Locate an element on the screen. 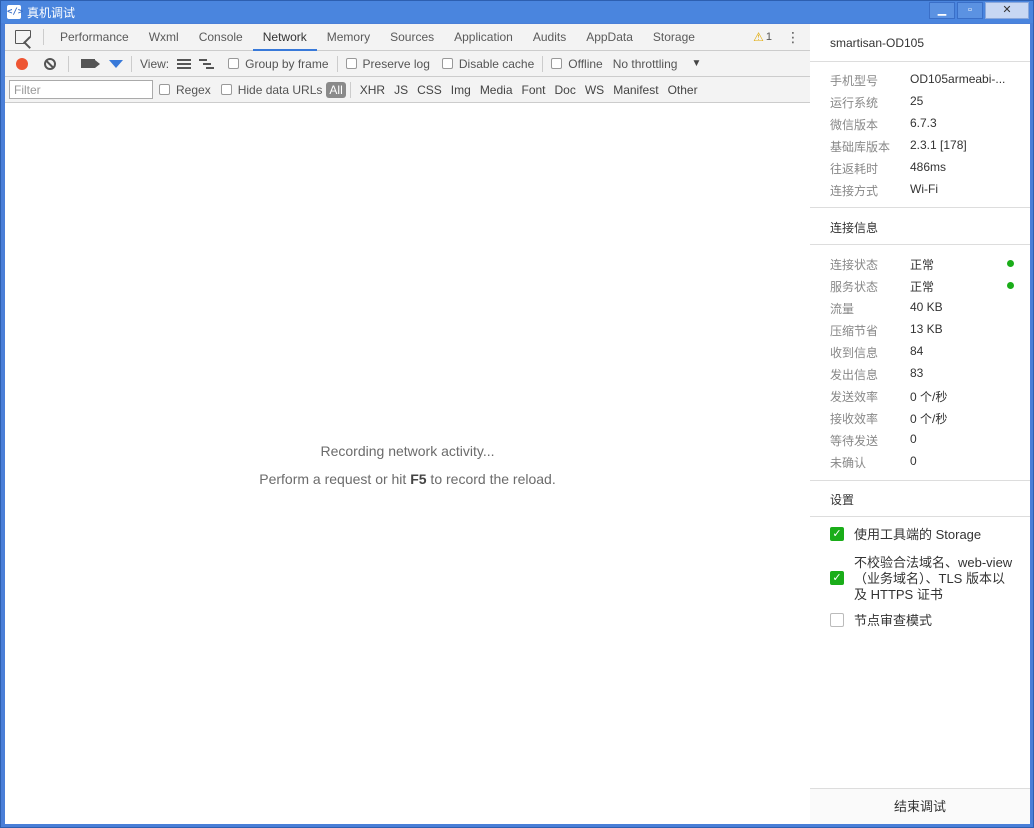  large-rows-icon is located at coordinates (184, 63).